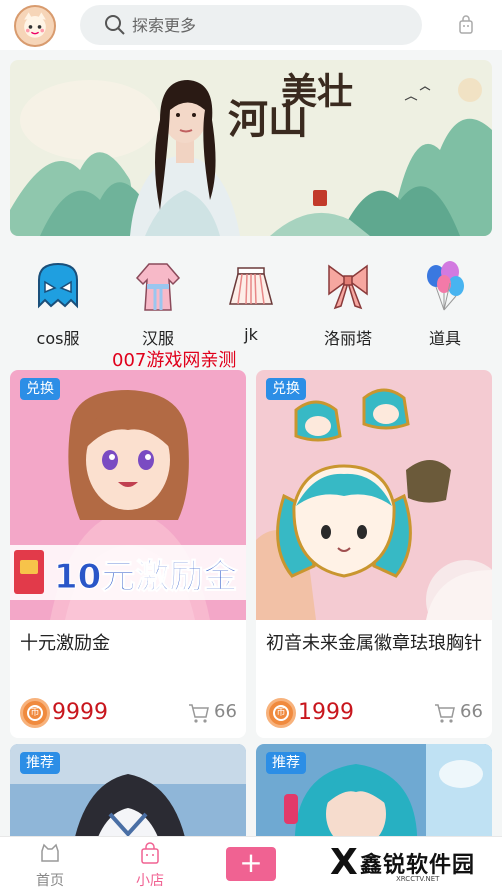 The width and height of the screenshot is (502, 892). I want to click on balloons-icon, so click(445, 286).